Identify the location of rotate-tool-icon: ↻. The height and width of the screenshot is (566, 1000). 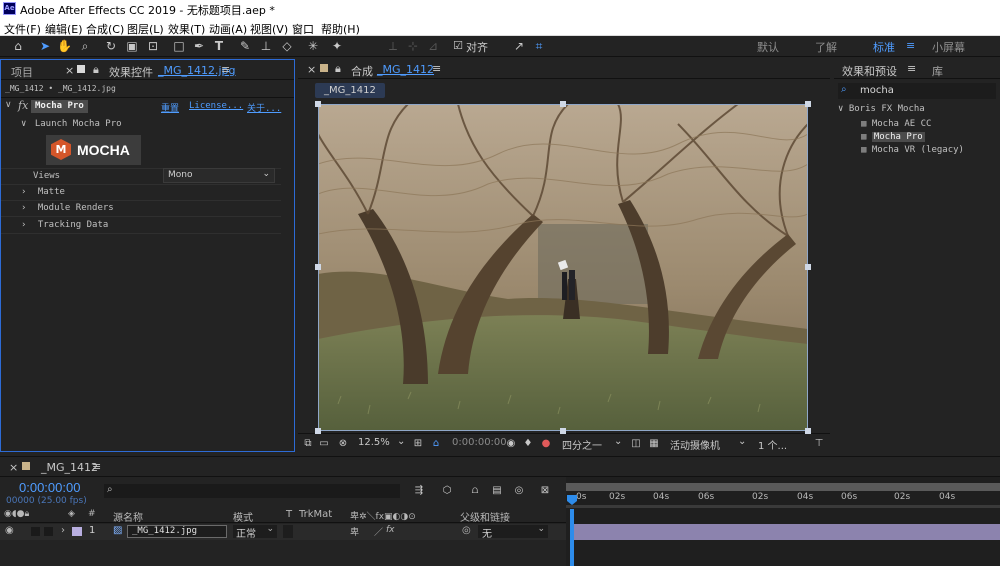
(111, 46).